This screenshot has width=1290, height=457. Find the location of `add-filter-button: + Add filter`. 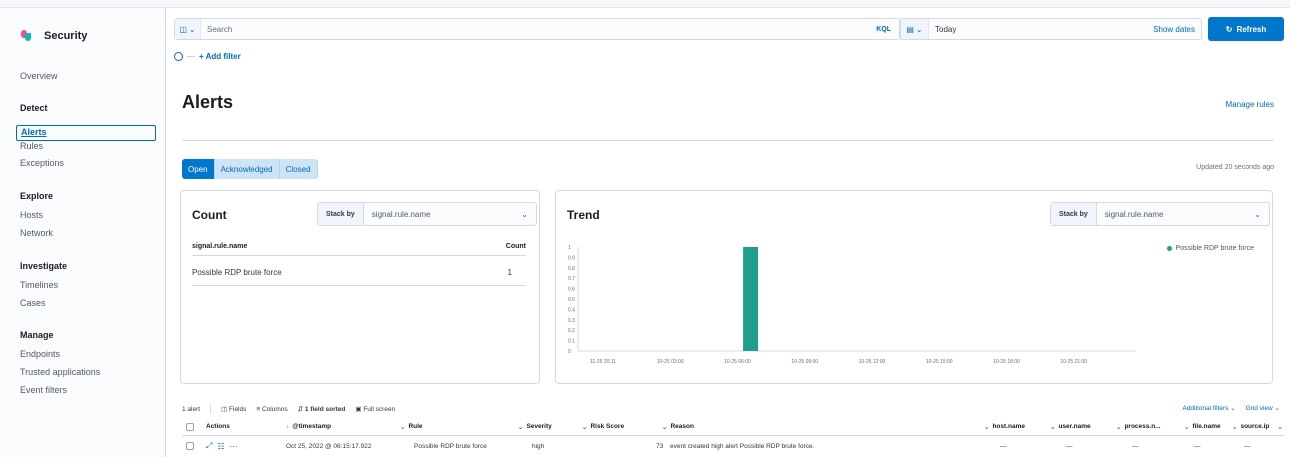

add-filter-button: + Add filter is located at coordinates (220, 56).